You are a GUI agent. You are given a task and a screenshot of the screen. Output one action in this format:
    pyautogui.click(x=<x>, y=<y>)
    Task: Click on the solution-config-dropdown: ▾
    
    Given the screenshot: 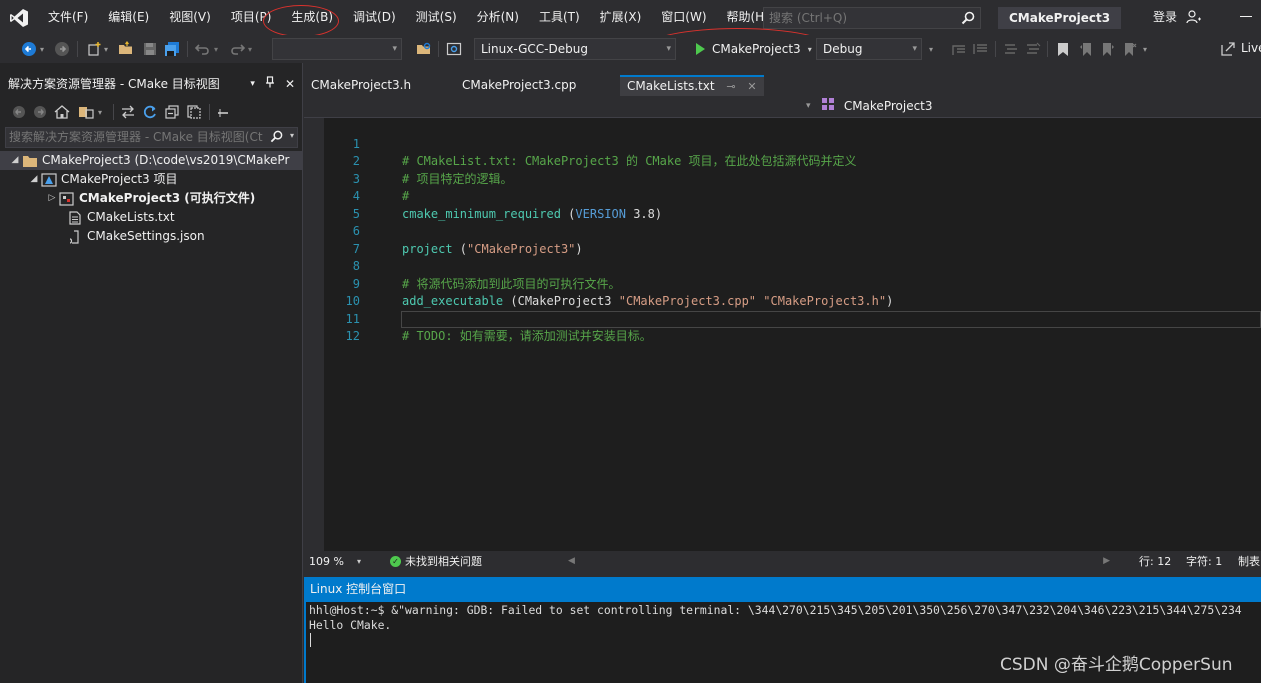 What is the action you would take?
    pyautogui.click(x=337, y=49)
    